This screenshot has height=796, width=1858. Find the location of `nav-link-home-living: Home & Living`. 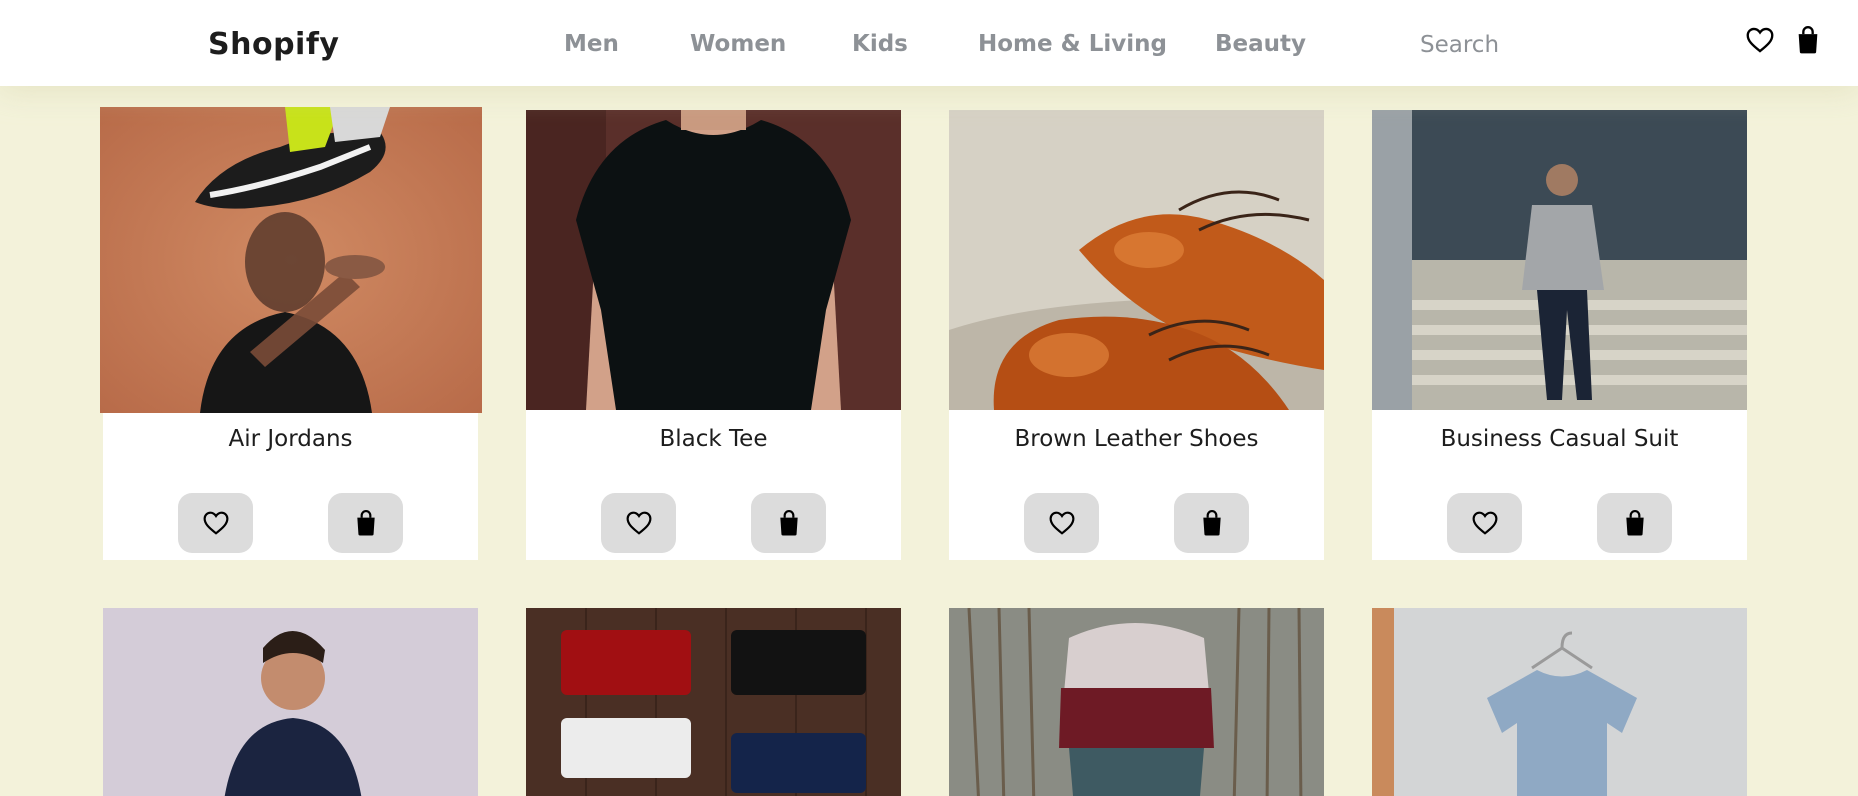

nav-link-home-living: Home & Living is located at coordinates (1072, 44).